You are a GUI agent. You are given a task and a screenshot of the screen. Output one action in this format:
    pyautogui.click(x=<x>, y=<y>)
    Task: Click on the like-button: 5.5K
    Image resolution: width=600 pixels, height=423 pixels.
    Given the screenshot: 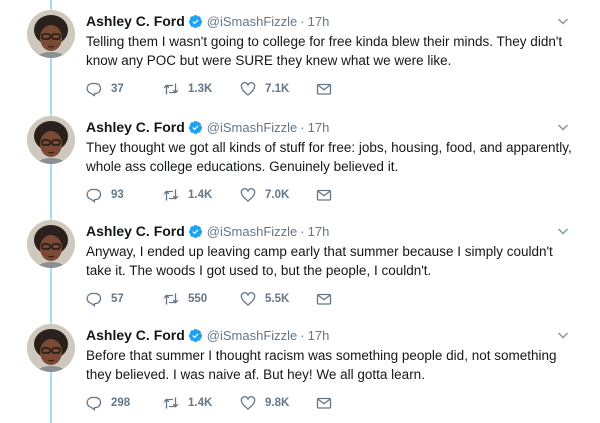 What is the action you would take?
    pyautogui.click(x=264, y=299)
    